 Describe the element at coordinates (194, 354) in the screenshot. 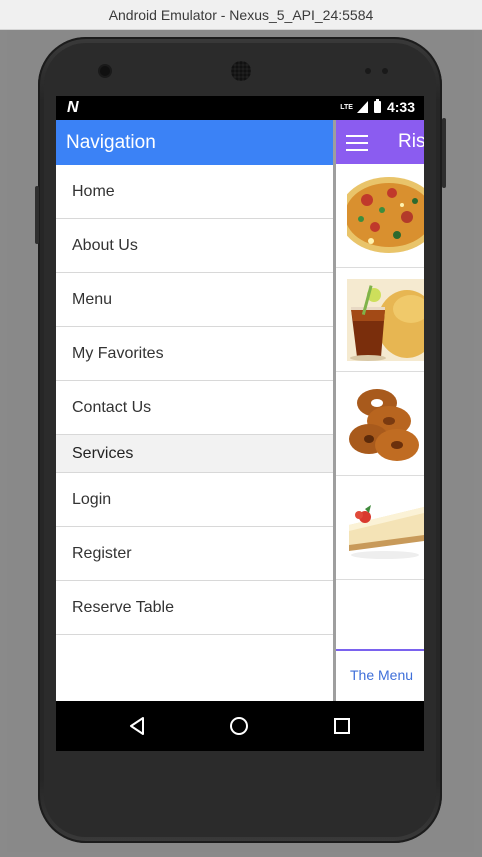

I see `nav-item-my-favorites: My Favorites` at that location.